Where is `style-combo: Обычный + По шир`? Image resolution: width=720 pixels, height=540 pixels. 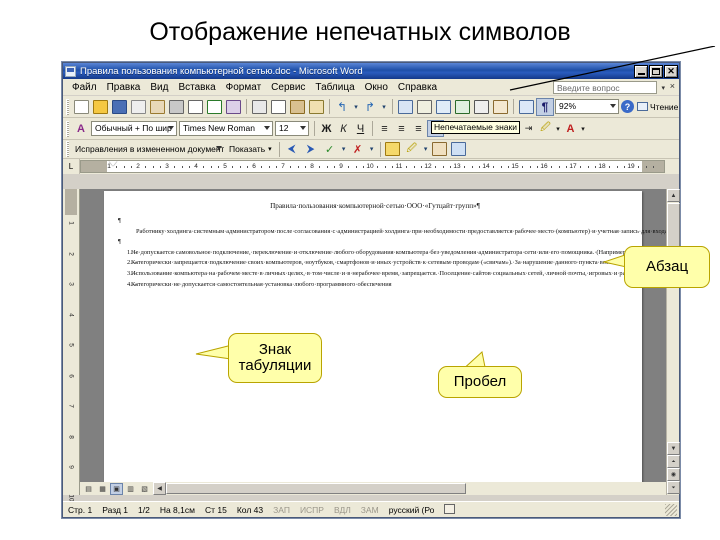 style-combo: Обычный + По шир is located at coordinates (134, 128).